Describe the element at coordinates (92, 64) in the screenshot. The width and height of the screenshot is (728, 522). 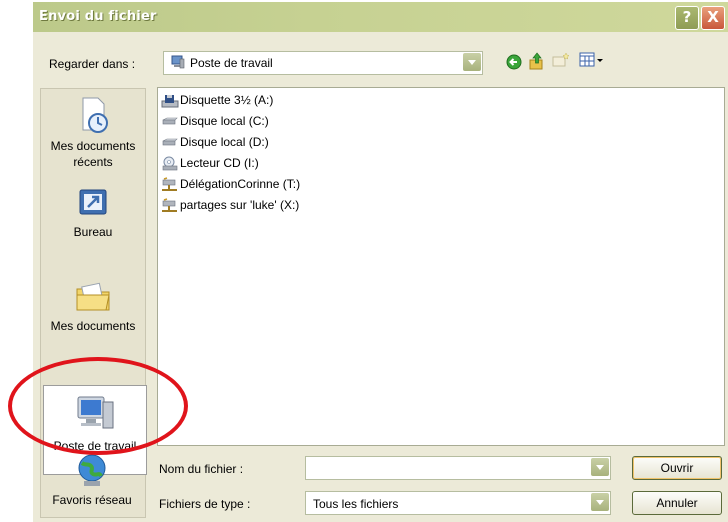
I see `look-in-label: Regarder dans :` at that location.